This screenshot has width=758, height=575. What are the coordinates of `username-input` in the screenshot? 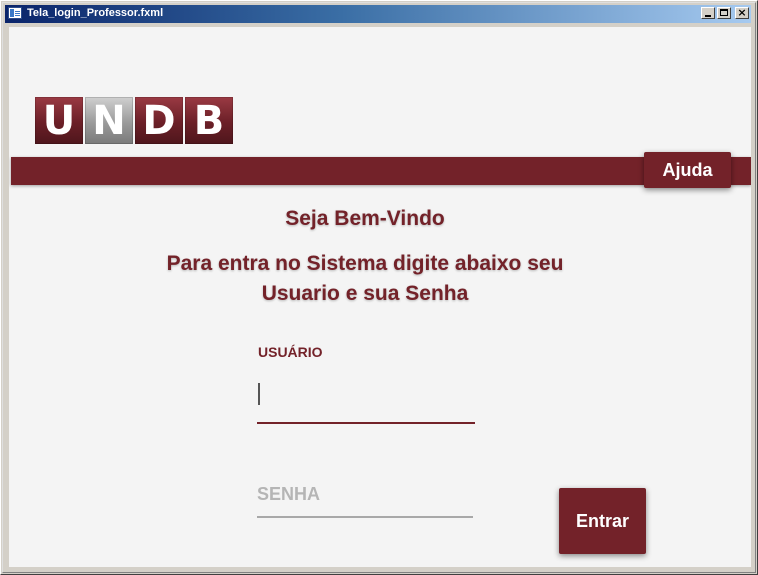 It's located at (366, 400).